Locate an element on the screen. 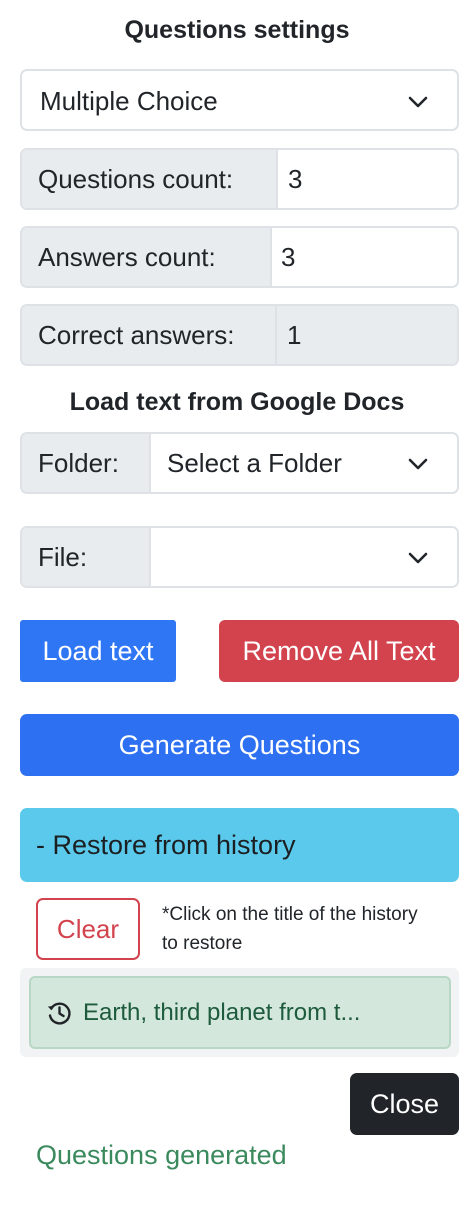  clear-history-button: Clear is located at coordinates (88, 929).